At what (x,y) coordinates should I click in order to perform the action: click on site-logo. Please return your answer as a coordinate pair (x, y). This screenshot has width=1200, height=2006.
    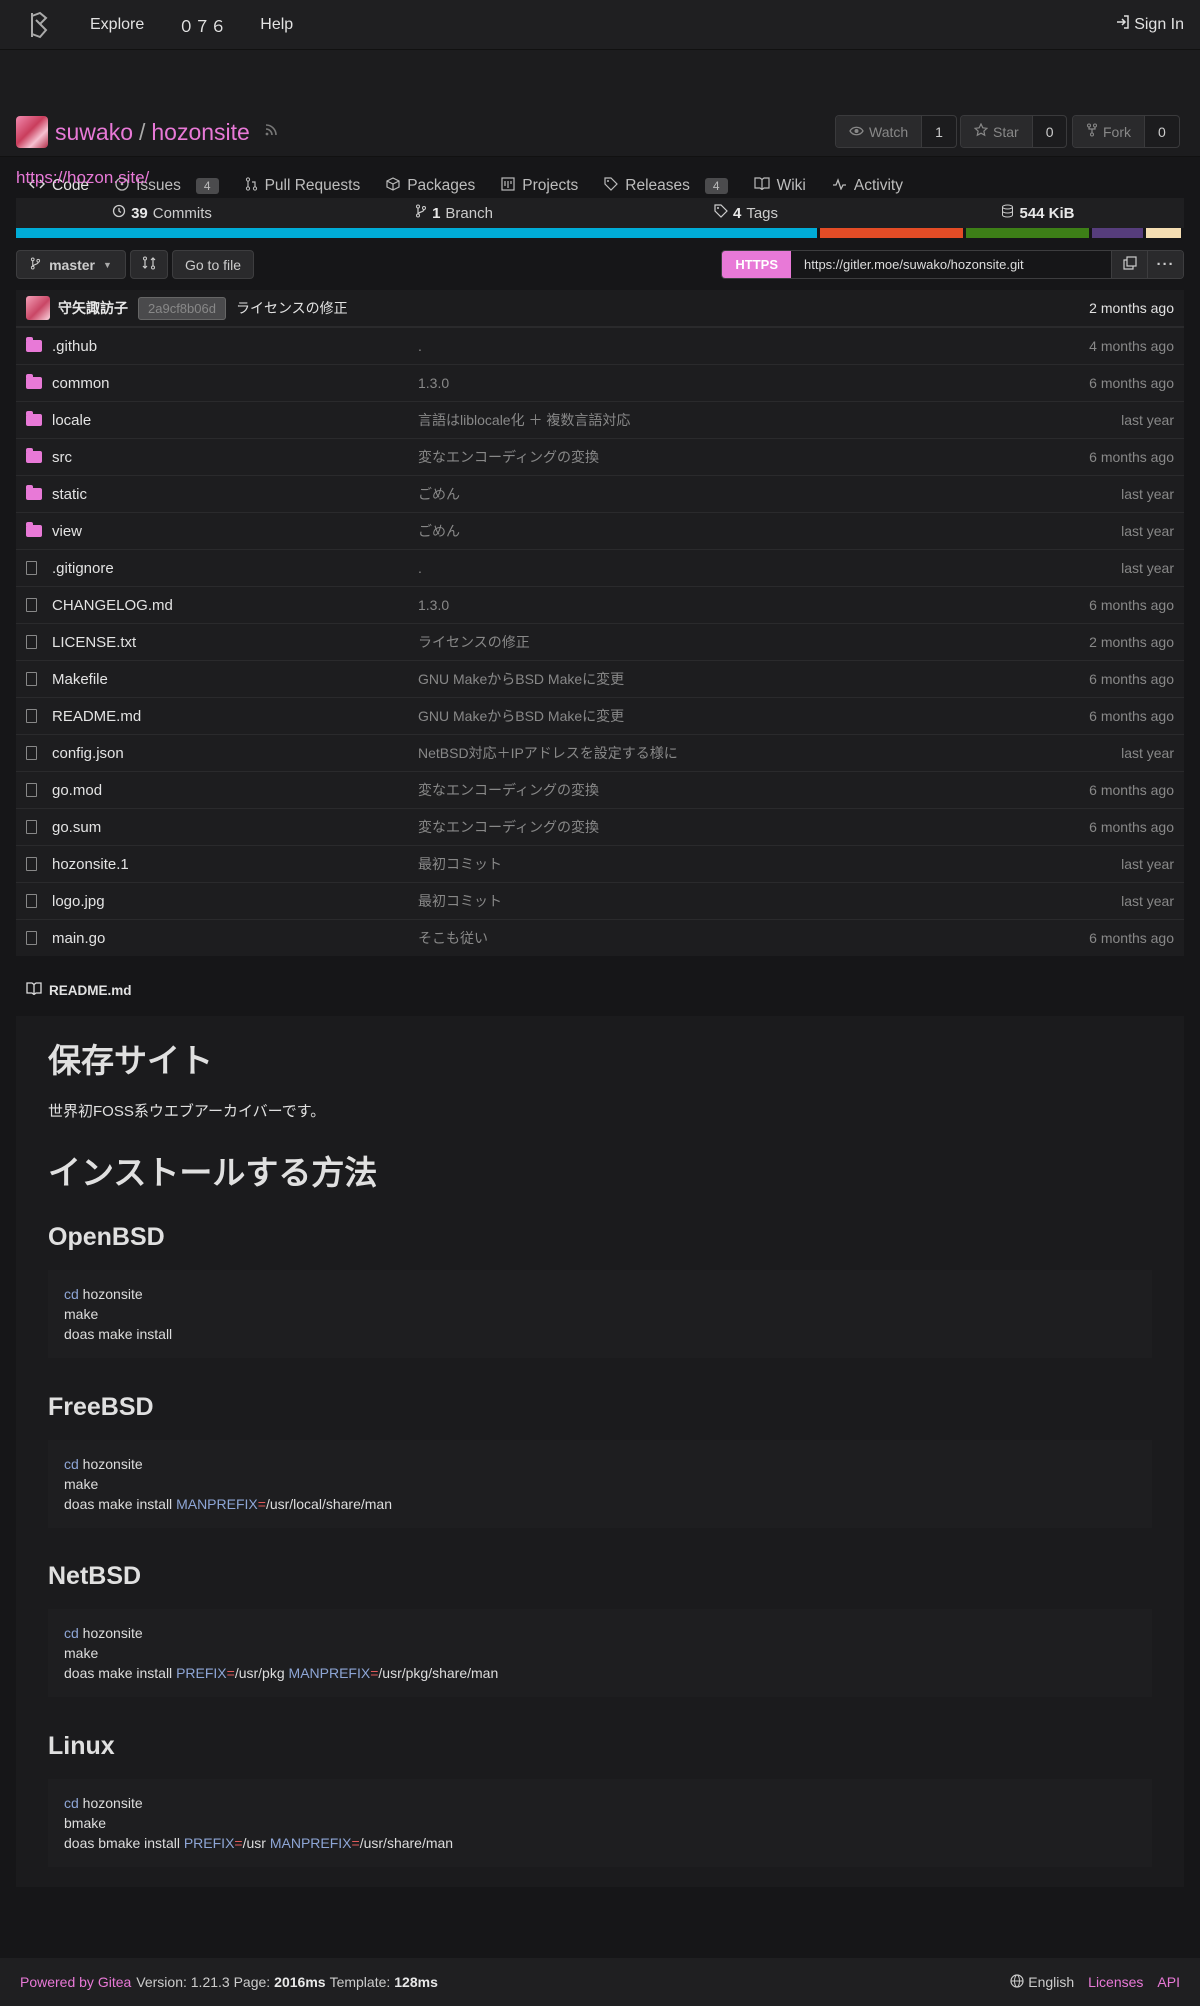
    Looking at the image, I should click on (39, 25).